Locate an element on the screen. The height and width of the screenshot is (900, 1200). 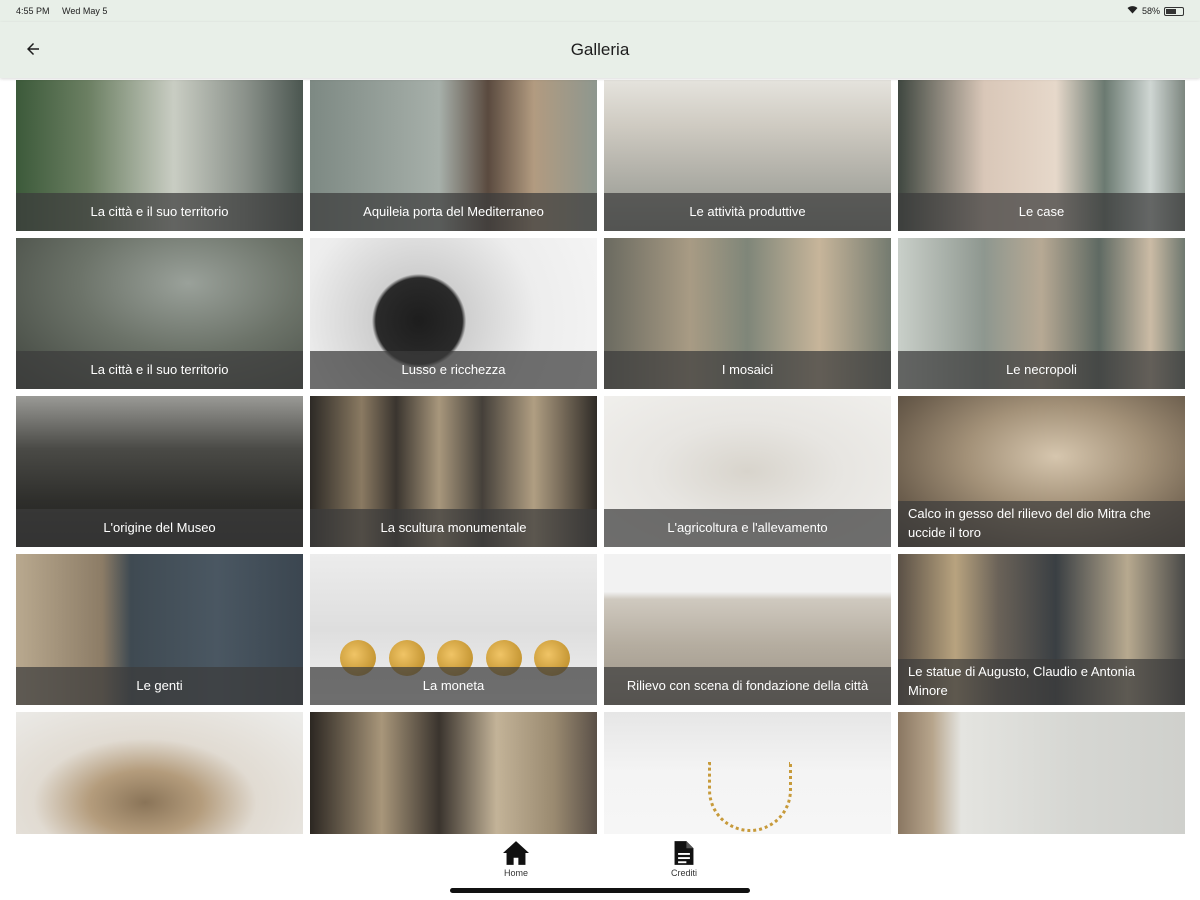
document-icon is located at coordinates (684, 853).